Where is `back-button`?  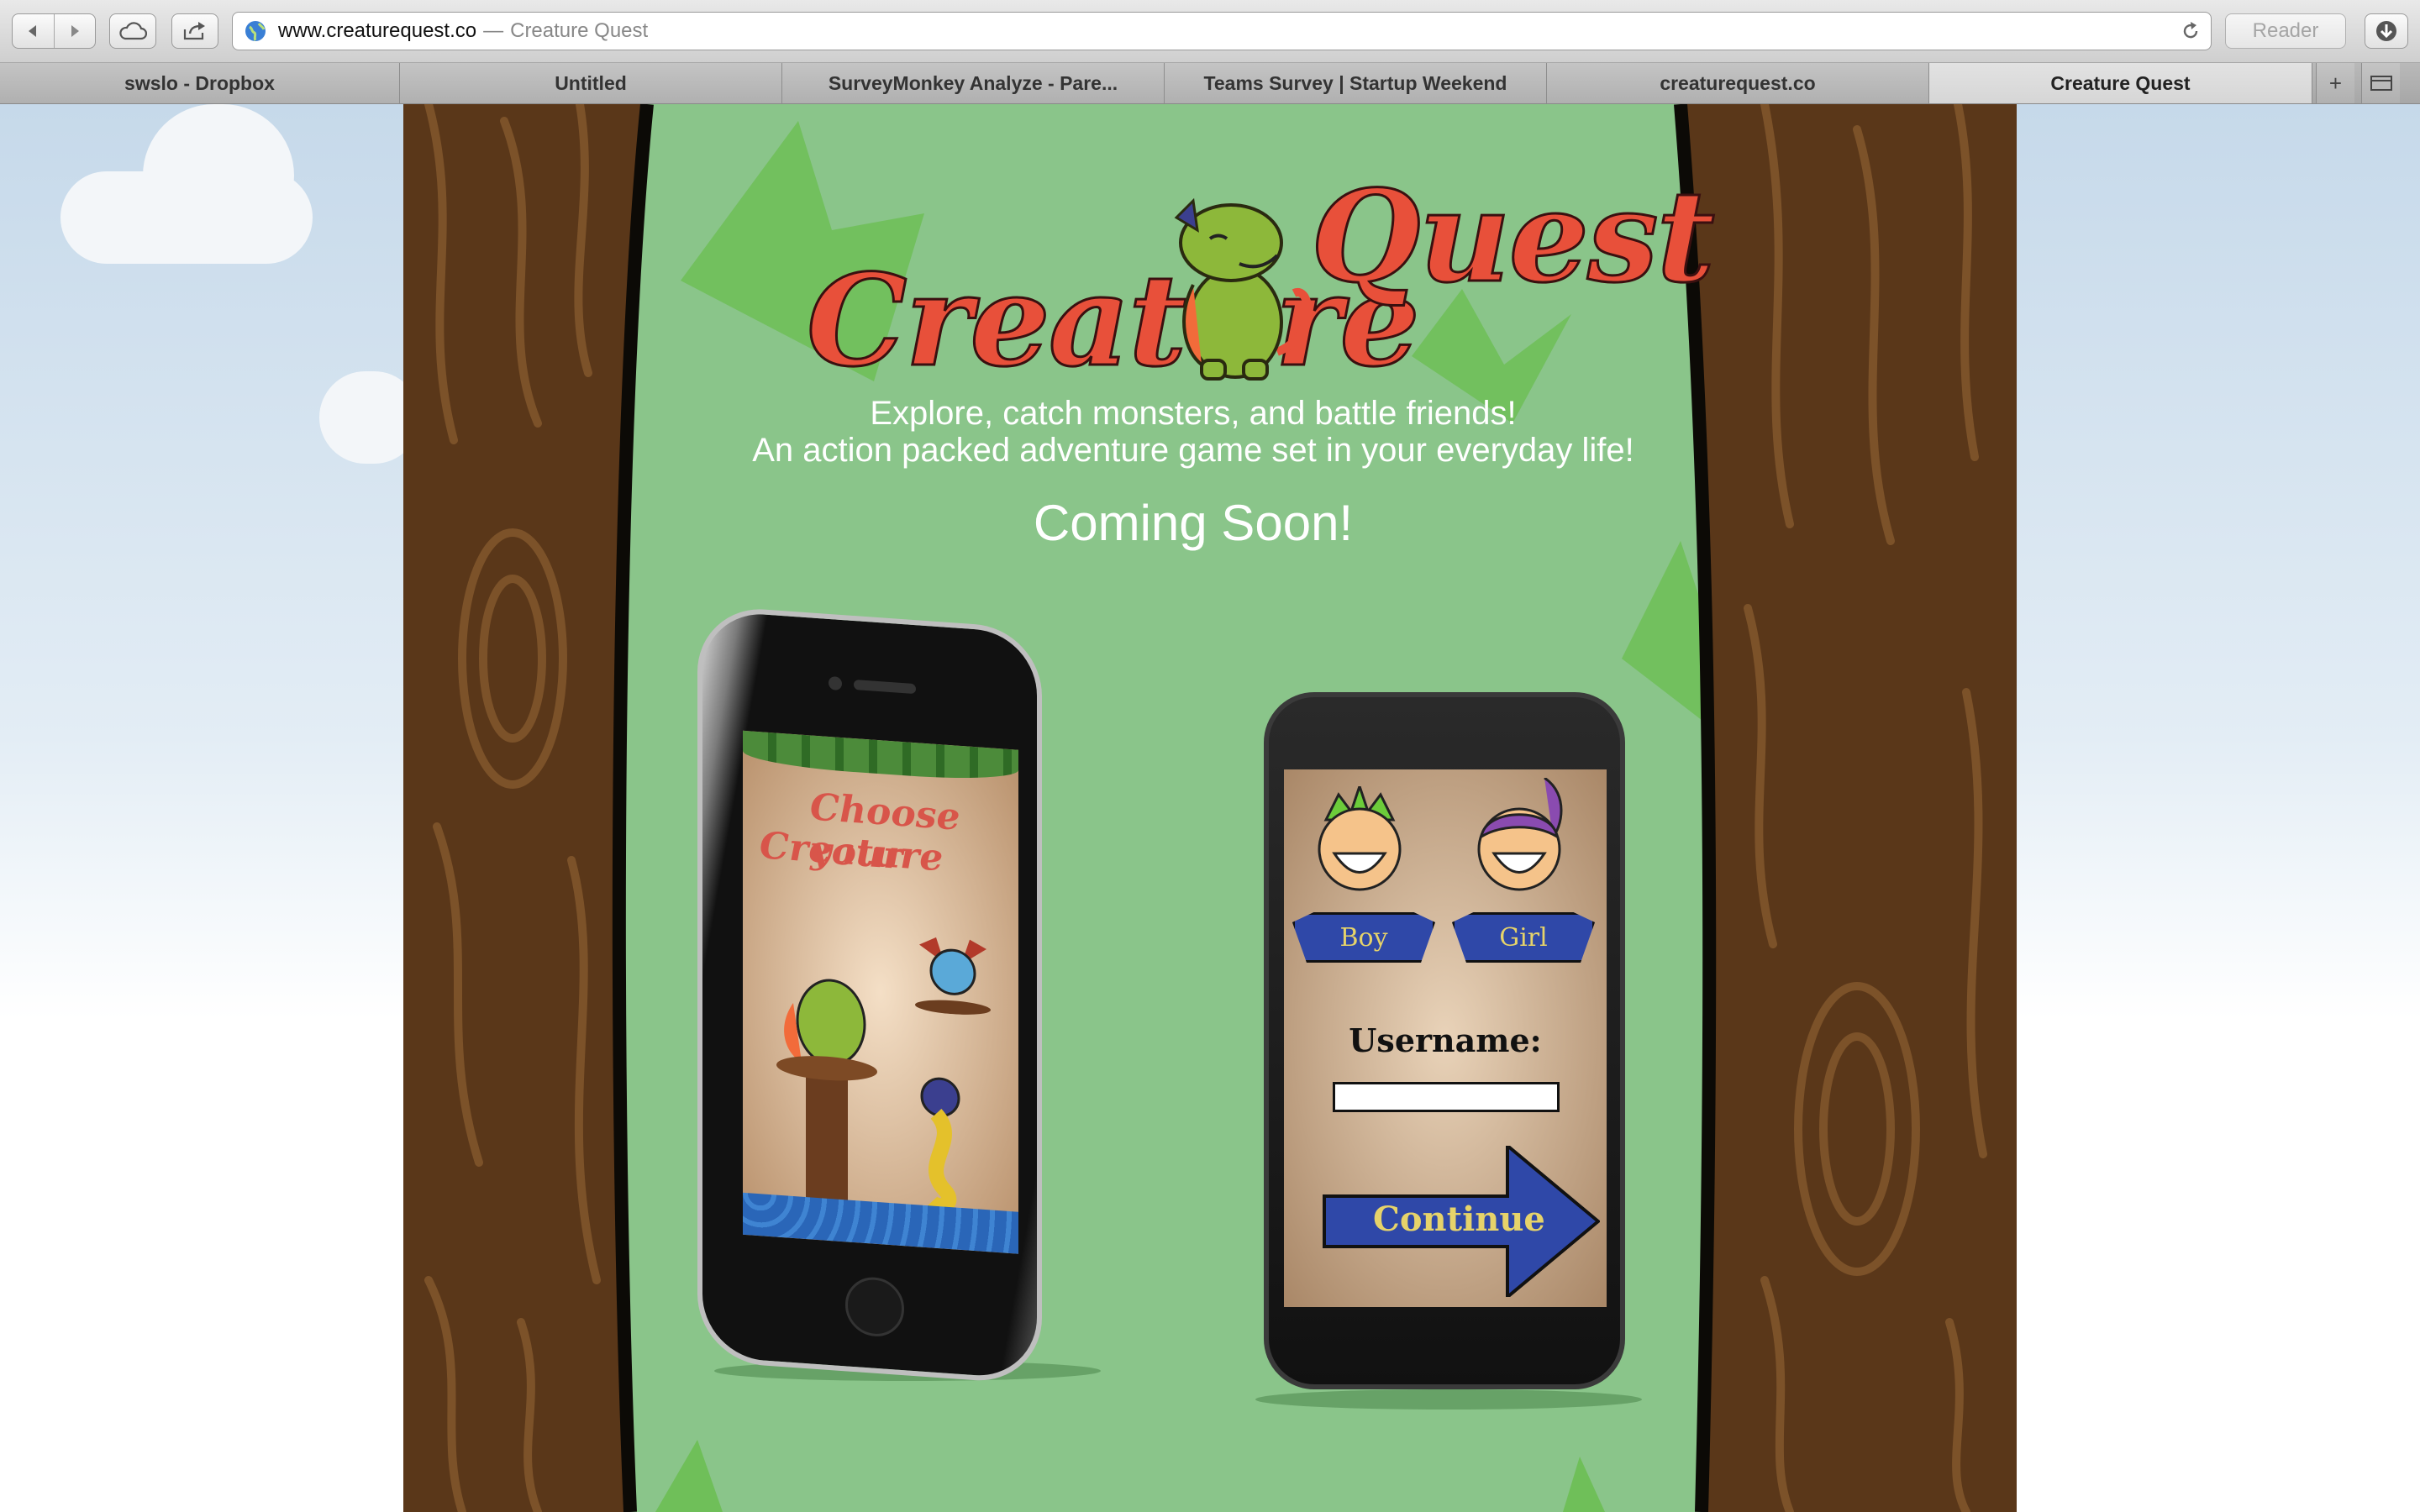 back-button is located at coordinates (34, 31).